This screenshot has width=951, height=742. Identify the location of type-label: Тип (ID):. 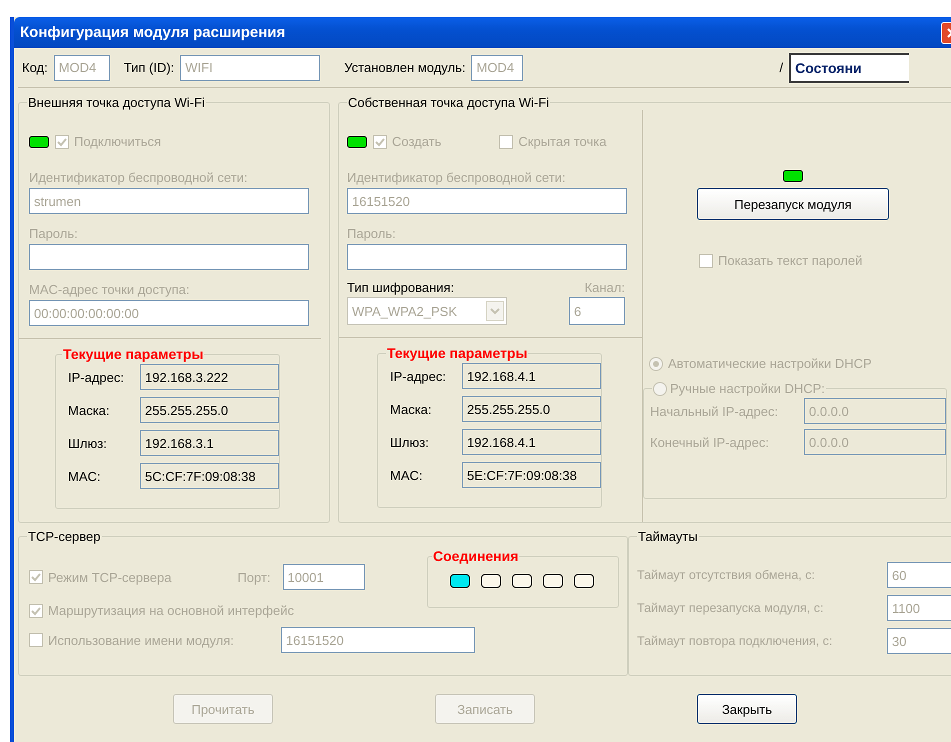
(149, 67).